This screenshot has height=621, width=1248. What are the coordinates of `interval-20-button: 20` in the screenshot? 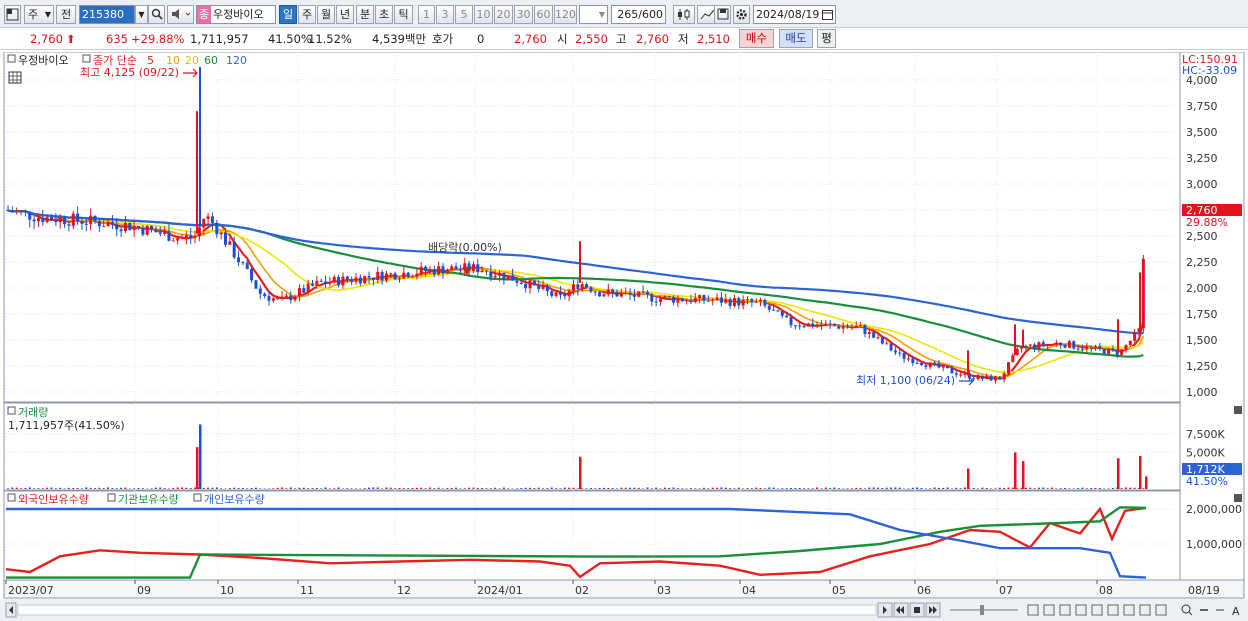 It's located at (503, 14).